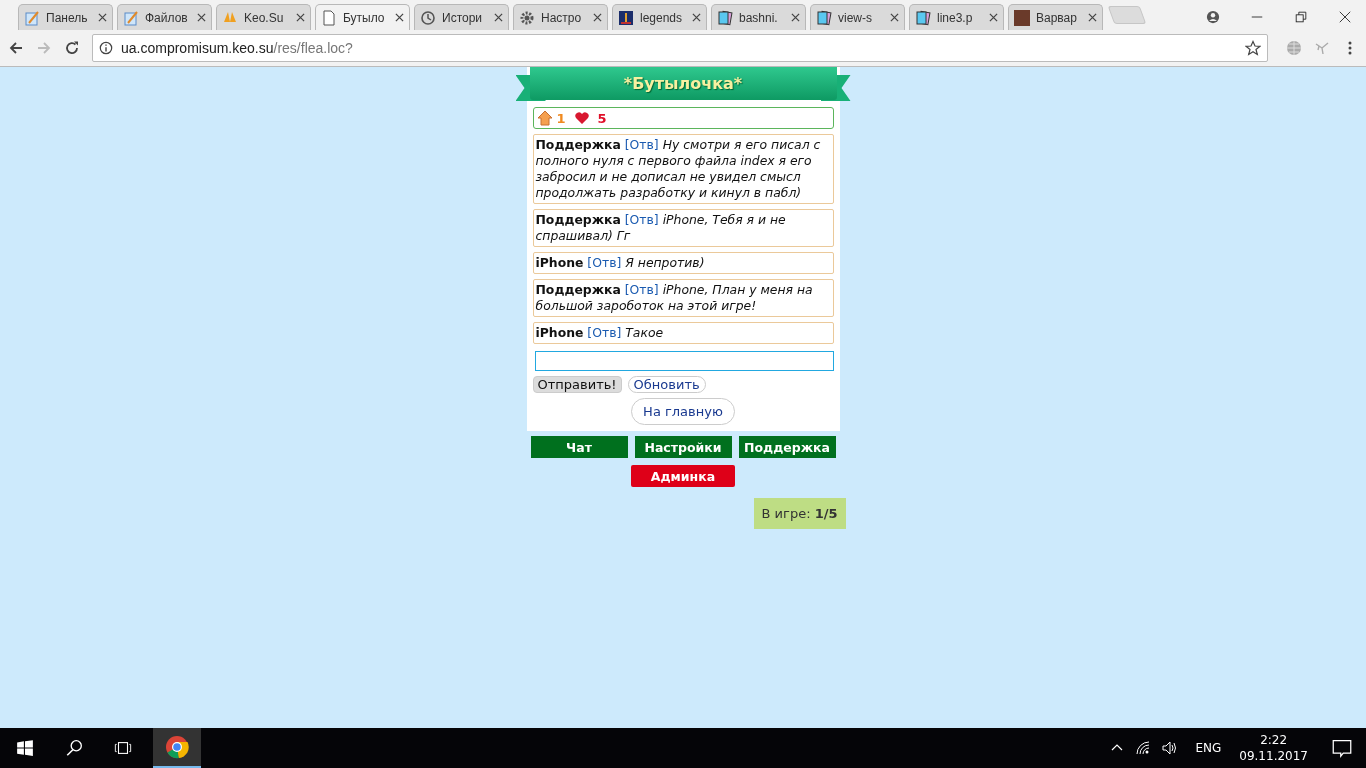 This screenshot has height=768, width=1366. I want to click on tab-title: bashni., so click(759, 17).